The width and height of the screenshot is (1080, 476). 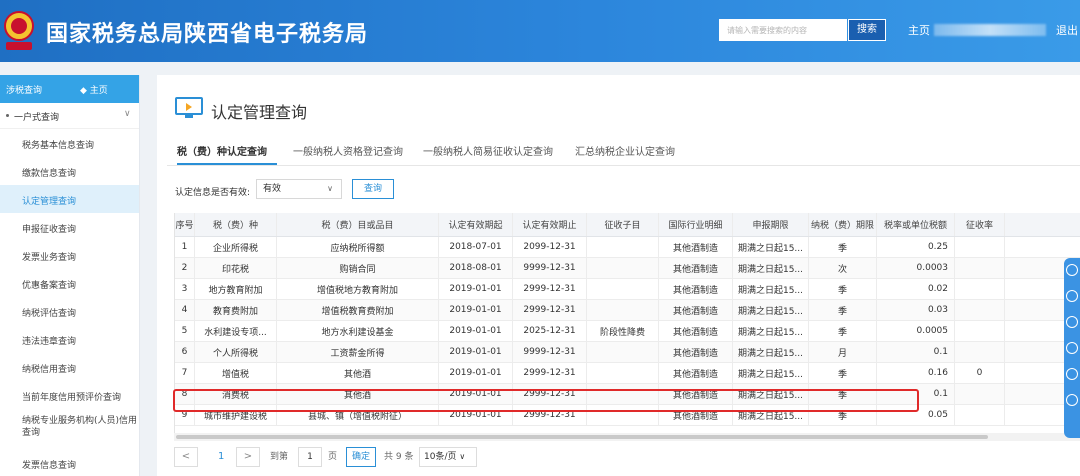 What do you see at coordinates (623, 331) in the screenshot?
I see `cell-sub-item: 阶段性降费` at bounding box center [623, 331].